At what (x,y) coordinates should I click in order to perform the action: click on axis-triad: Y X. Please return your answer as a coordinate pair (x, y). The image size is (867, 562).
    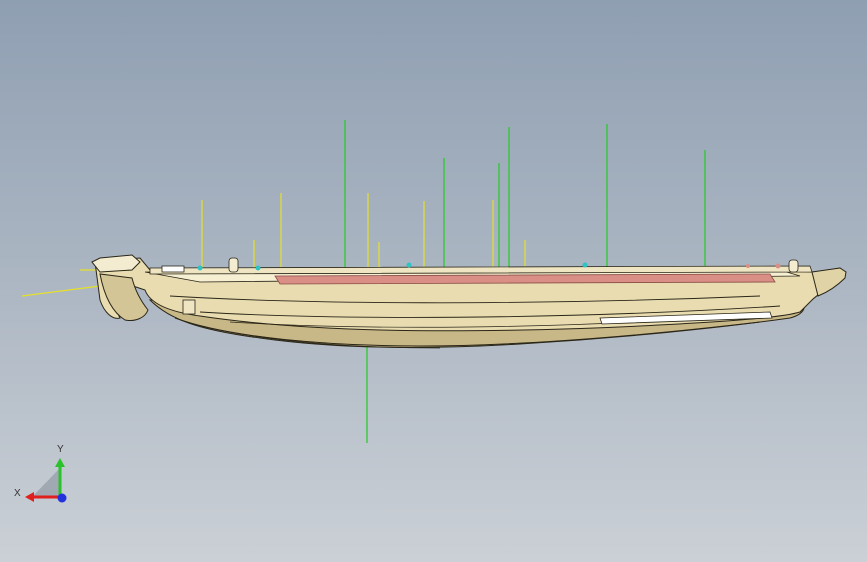
    Looking at the image, I should click on (40, 473).